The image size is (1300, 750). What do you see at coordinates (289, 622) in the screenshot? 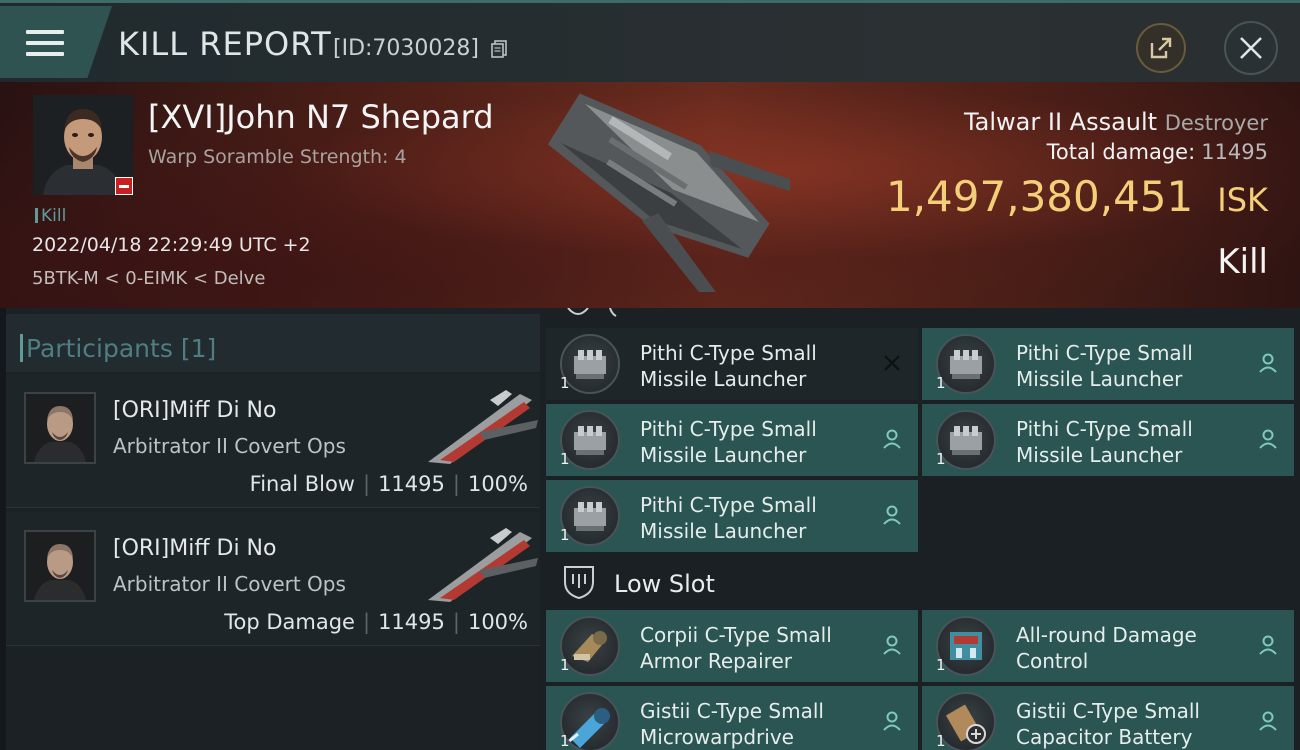
I see `participant-role: Top Damage` at bounding box center [289, 622].